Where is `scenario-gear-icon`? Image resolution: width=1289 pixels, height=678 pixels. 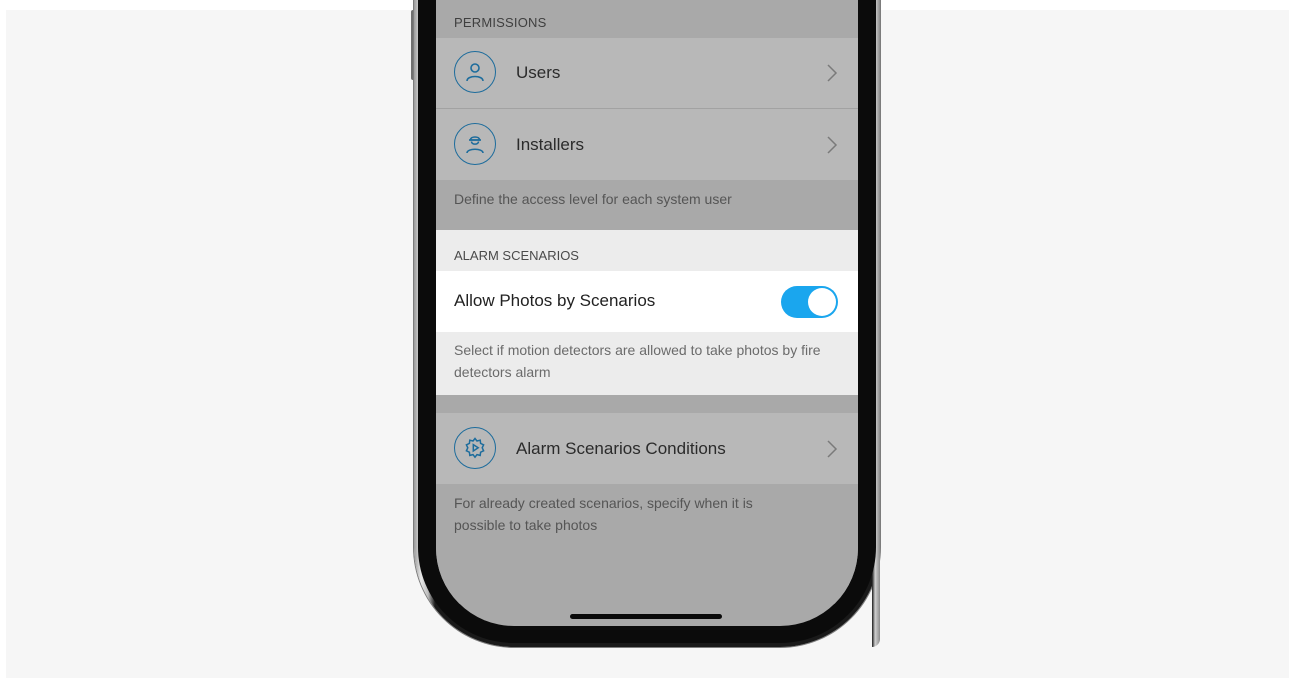 scenario-gear-icon is located at coordinates (475, 447).